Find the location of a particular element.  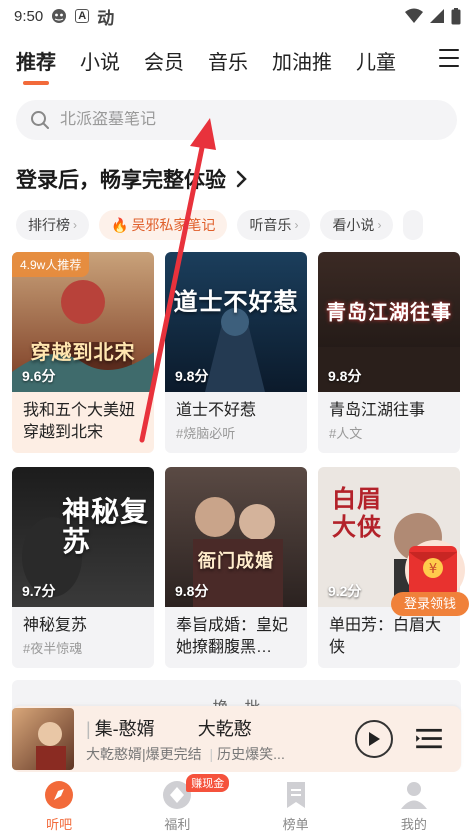

book-cover: 神秘复苏 9.7分 is located at coordinates (83, 537).